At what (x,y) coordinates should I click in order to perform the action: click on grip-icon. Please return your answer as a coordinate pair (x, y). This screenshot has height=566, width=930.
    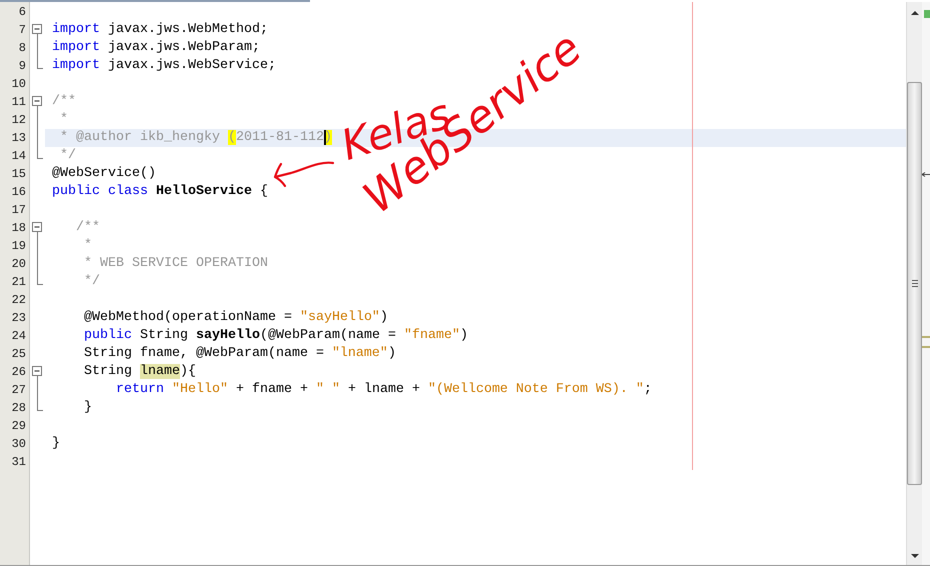
    Looking at the image, I should click on (914, 283).